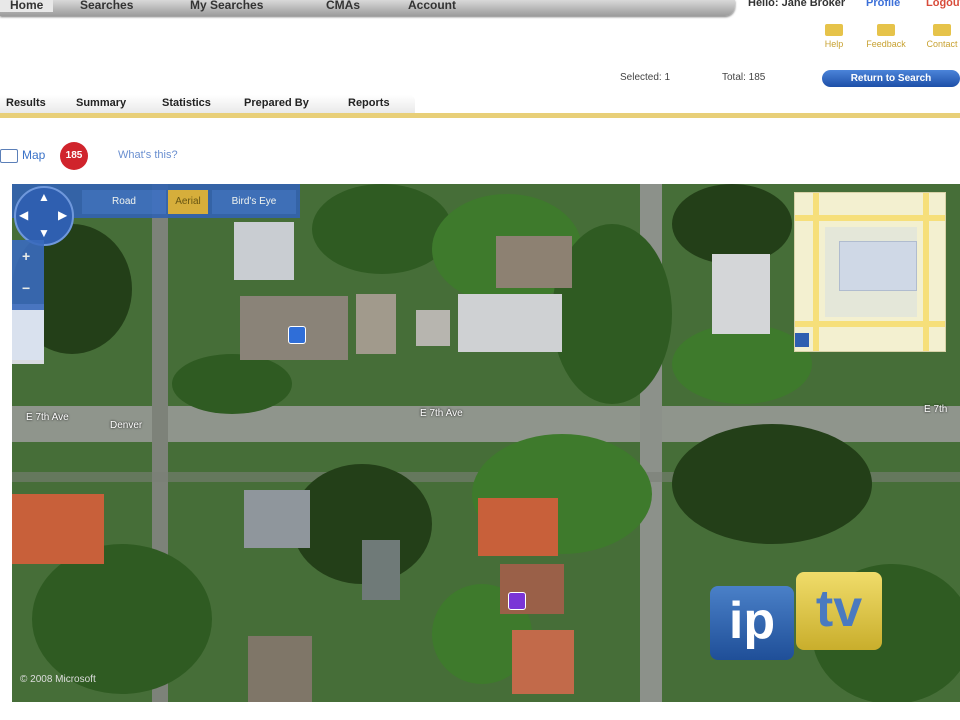  Describe the element at coordinates (883, 4) in the screenshot. I see `profile-link: Profile` at that location.